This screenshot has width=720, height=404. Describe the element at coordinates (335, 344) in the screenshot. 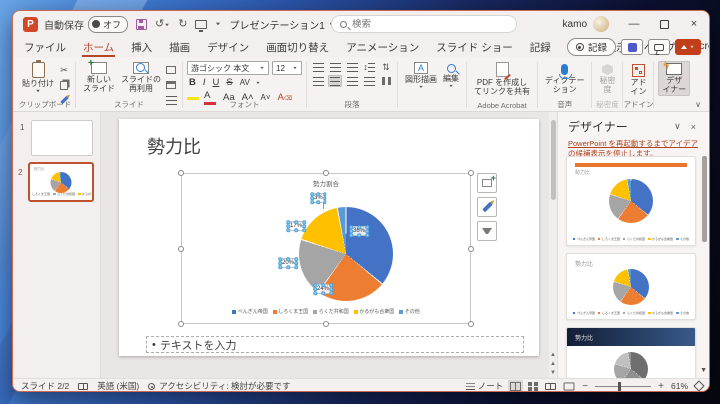

I see `text-placeholder: • テキストを入力` at that location.